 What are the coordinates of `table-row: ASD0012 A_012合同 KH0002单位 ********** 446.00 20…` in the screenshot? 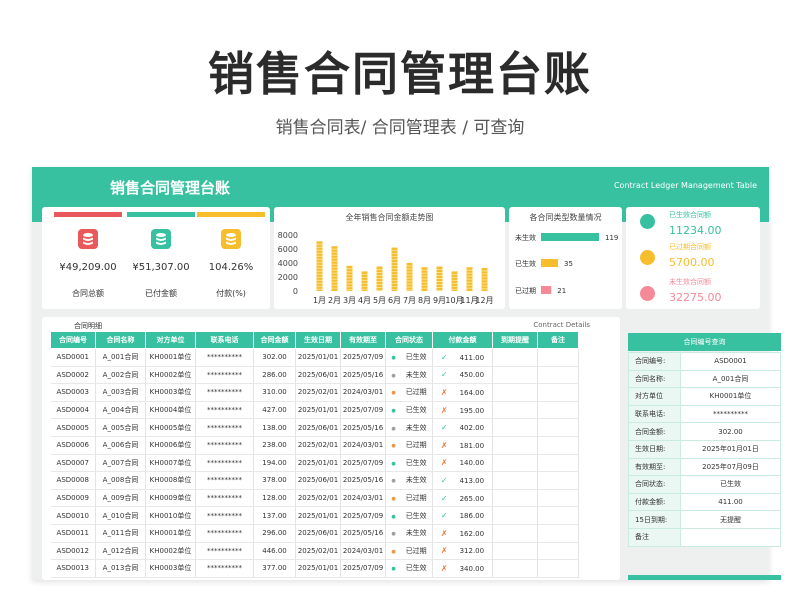 It's located at (314, 551).